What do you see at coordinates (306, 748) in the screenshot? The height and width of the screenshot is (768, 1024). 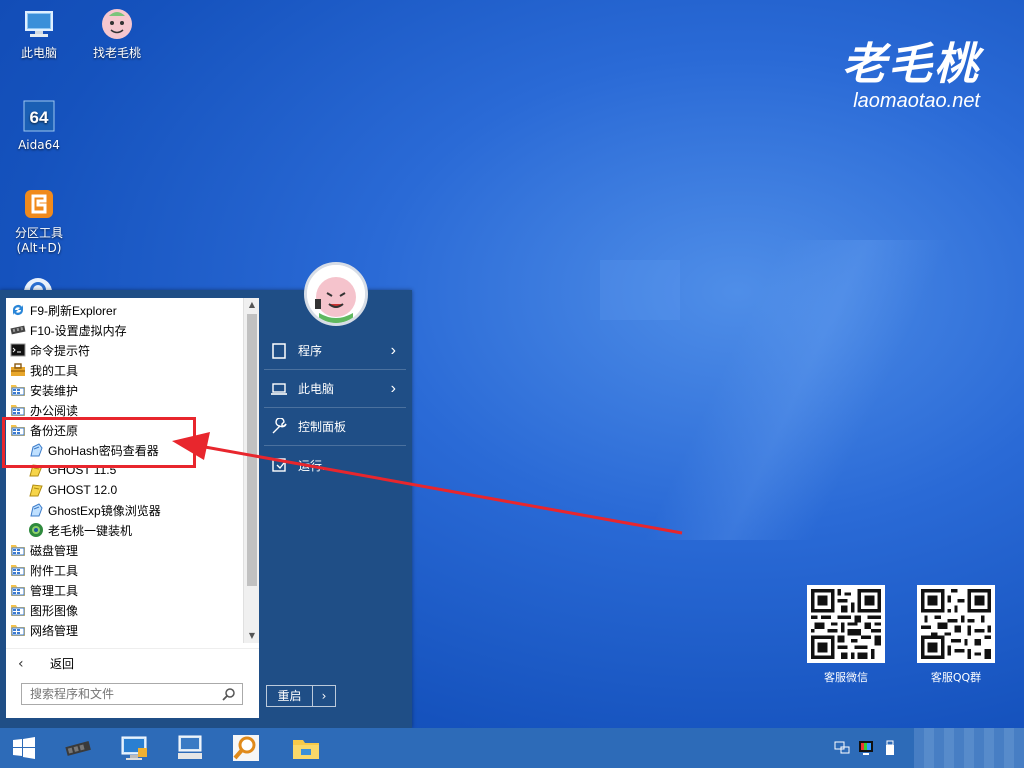 I see `file-explorer-taskbar-icon` at bounding box center [306, 748].